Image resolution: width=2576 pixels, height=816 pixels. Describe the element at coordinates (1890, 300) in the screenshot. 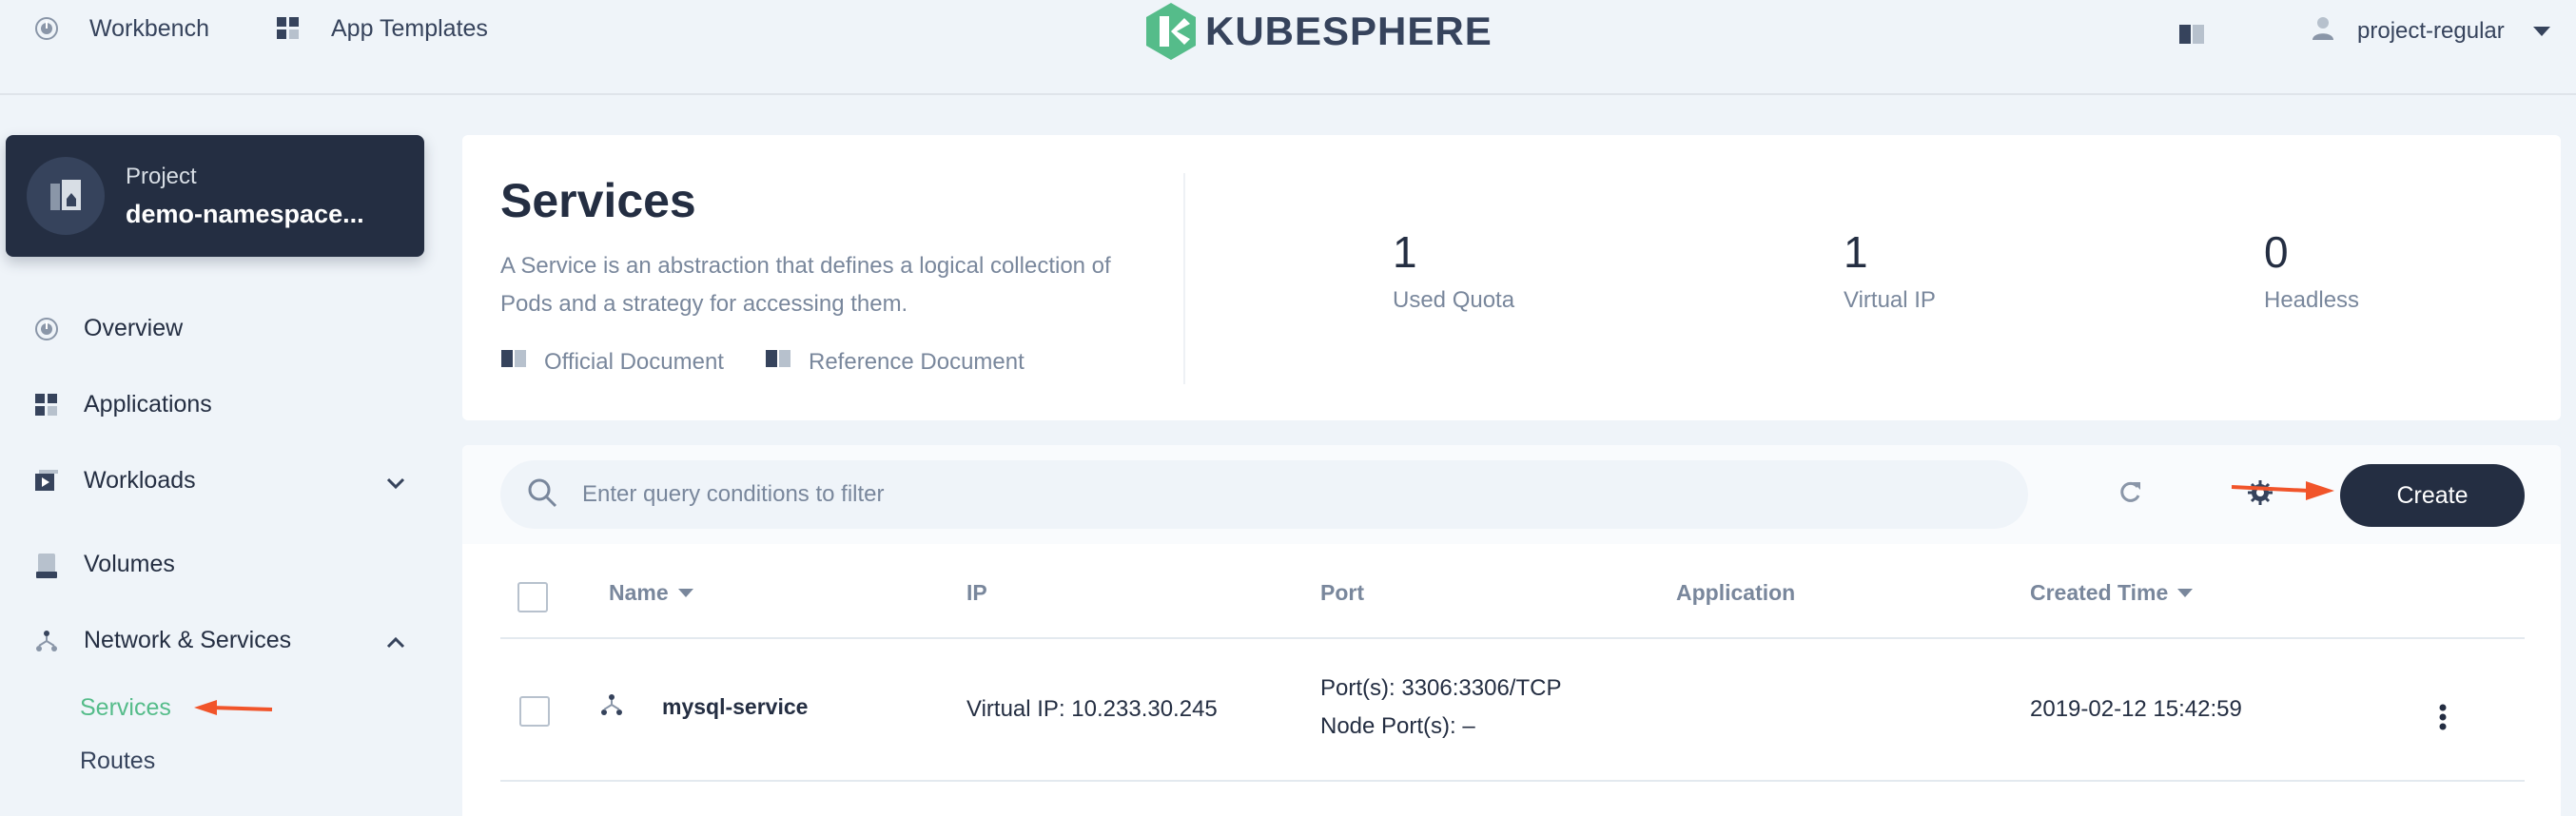

I see `stat-label: Virtual IP` at that location.